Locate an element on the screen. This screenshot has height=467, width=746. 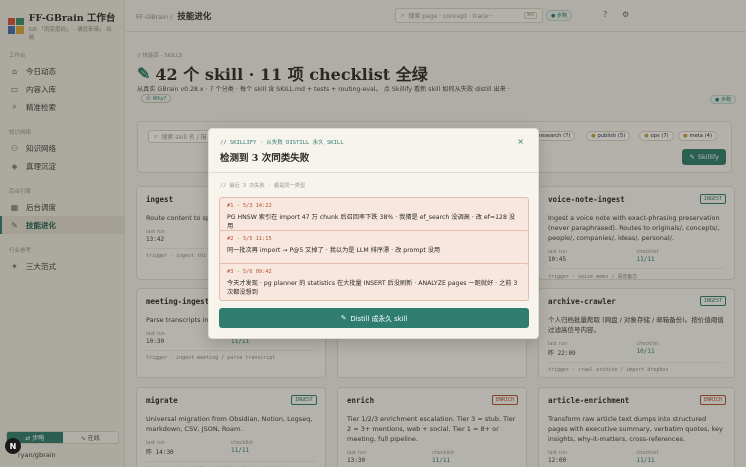
modal-divider is located at coordinates (373, 172).